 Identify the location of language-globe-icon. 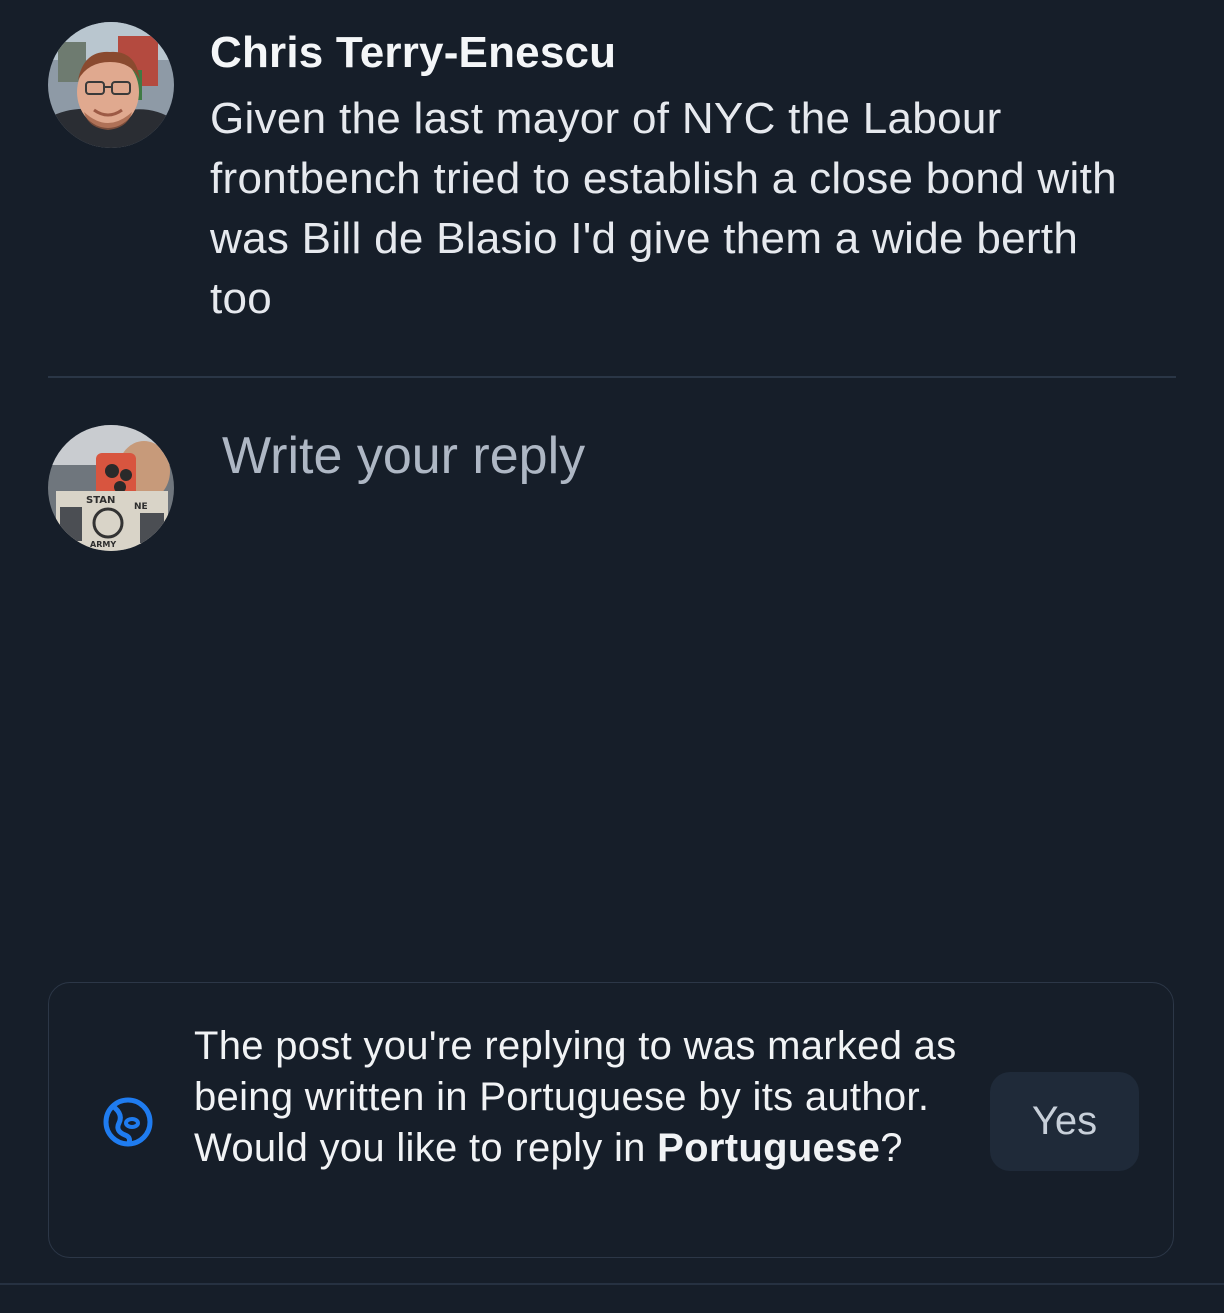
(128, 1122).